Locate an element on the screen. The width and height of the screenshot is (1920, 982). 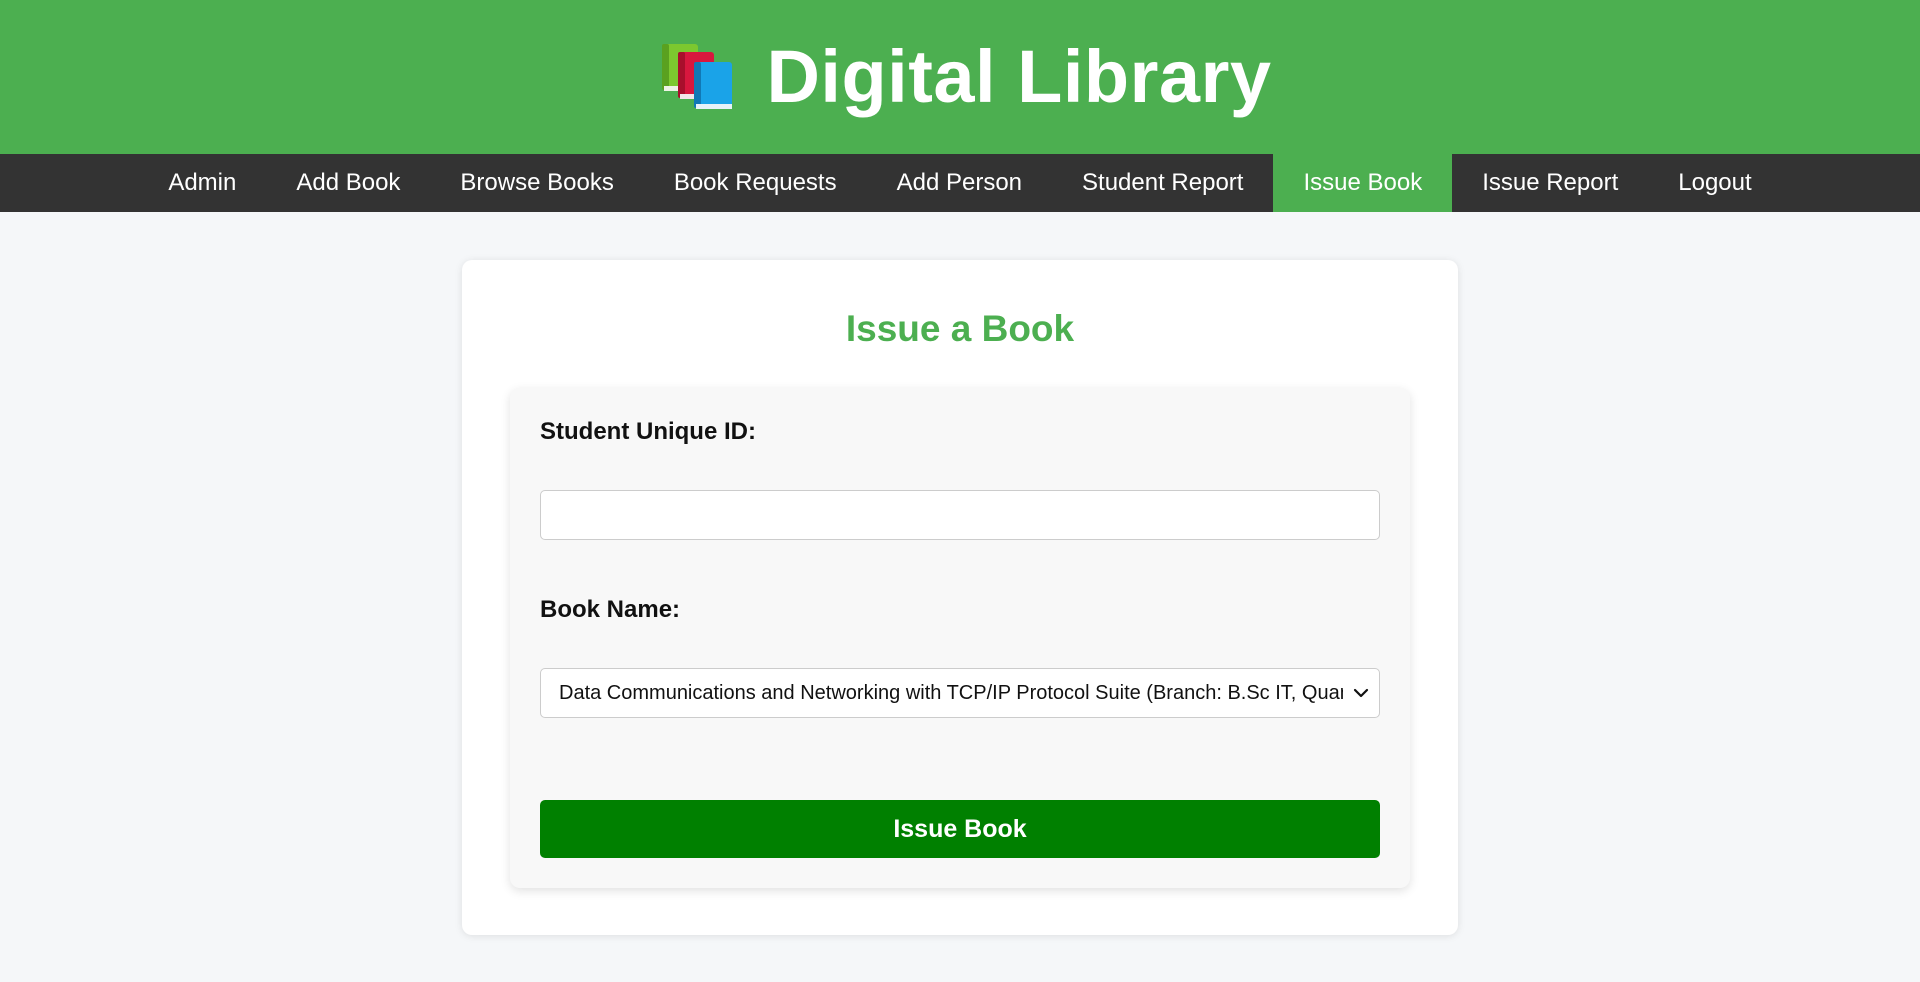
books-icon is located at coordinates (697, 76).